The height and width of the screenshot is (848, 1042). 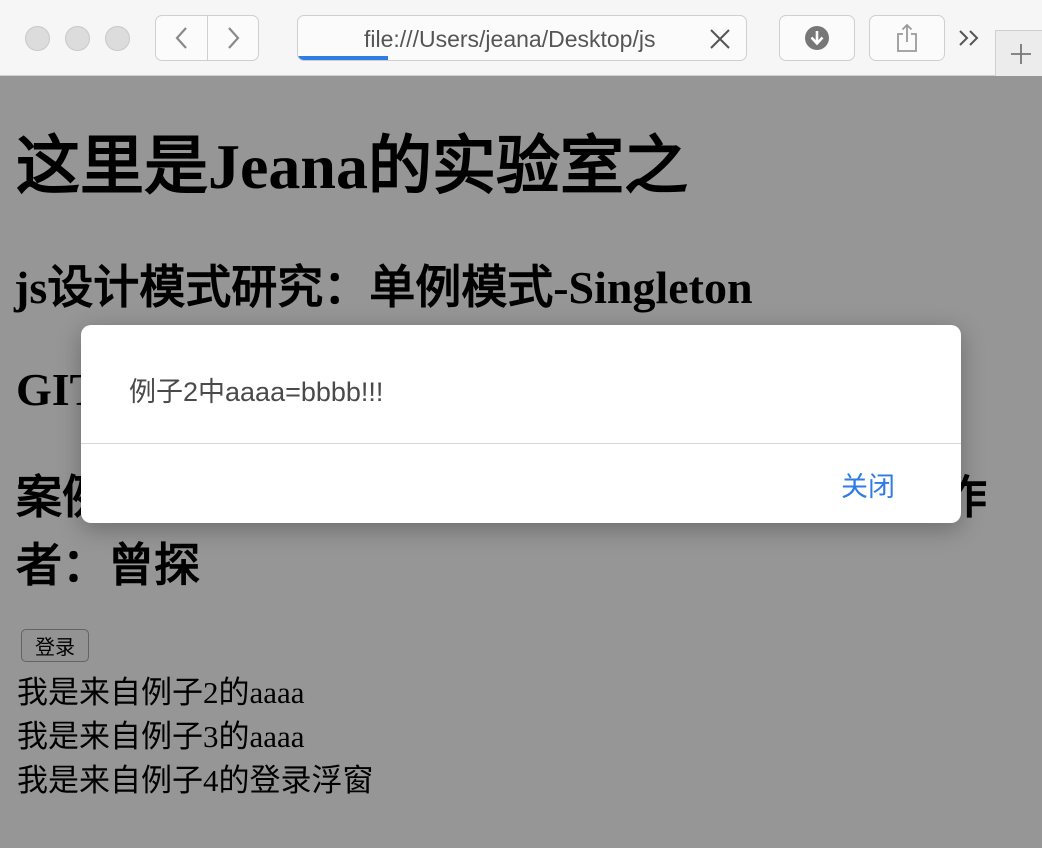 I want to click on stop-loading-button, so click(x=720, y=39).